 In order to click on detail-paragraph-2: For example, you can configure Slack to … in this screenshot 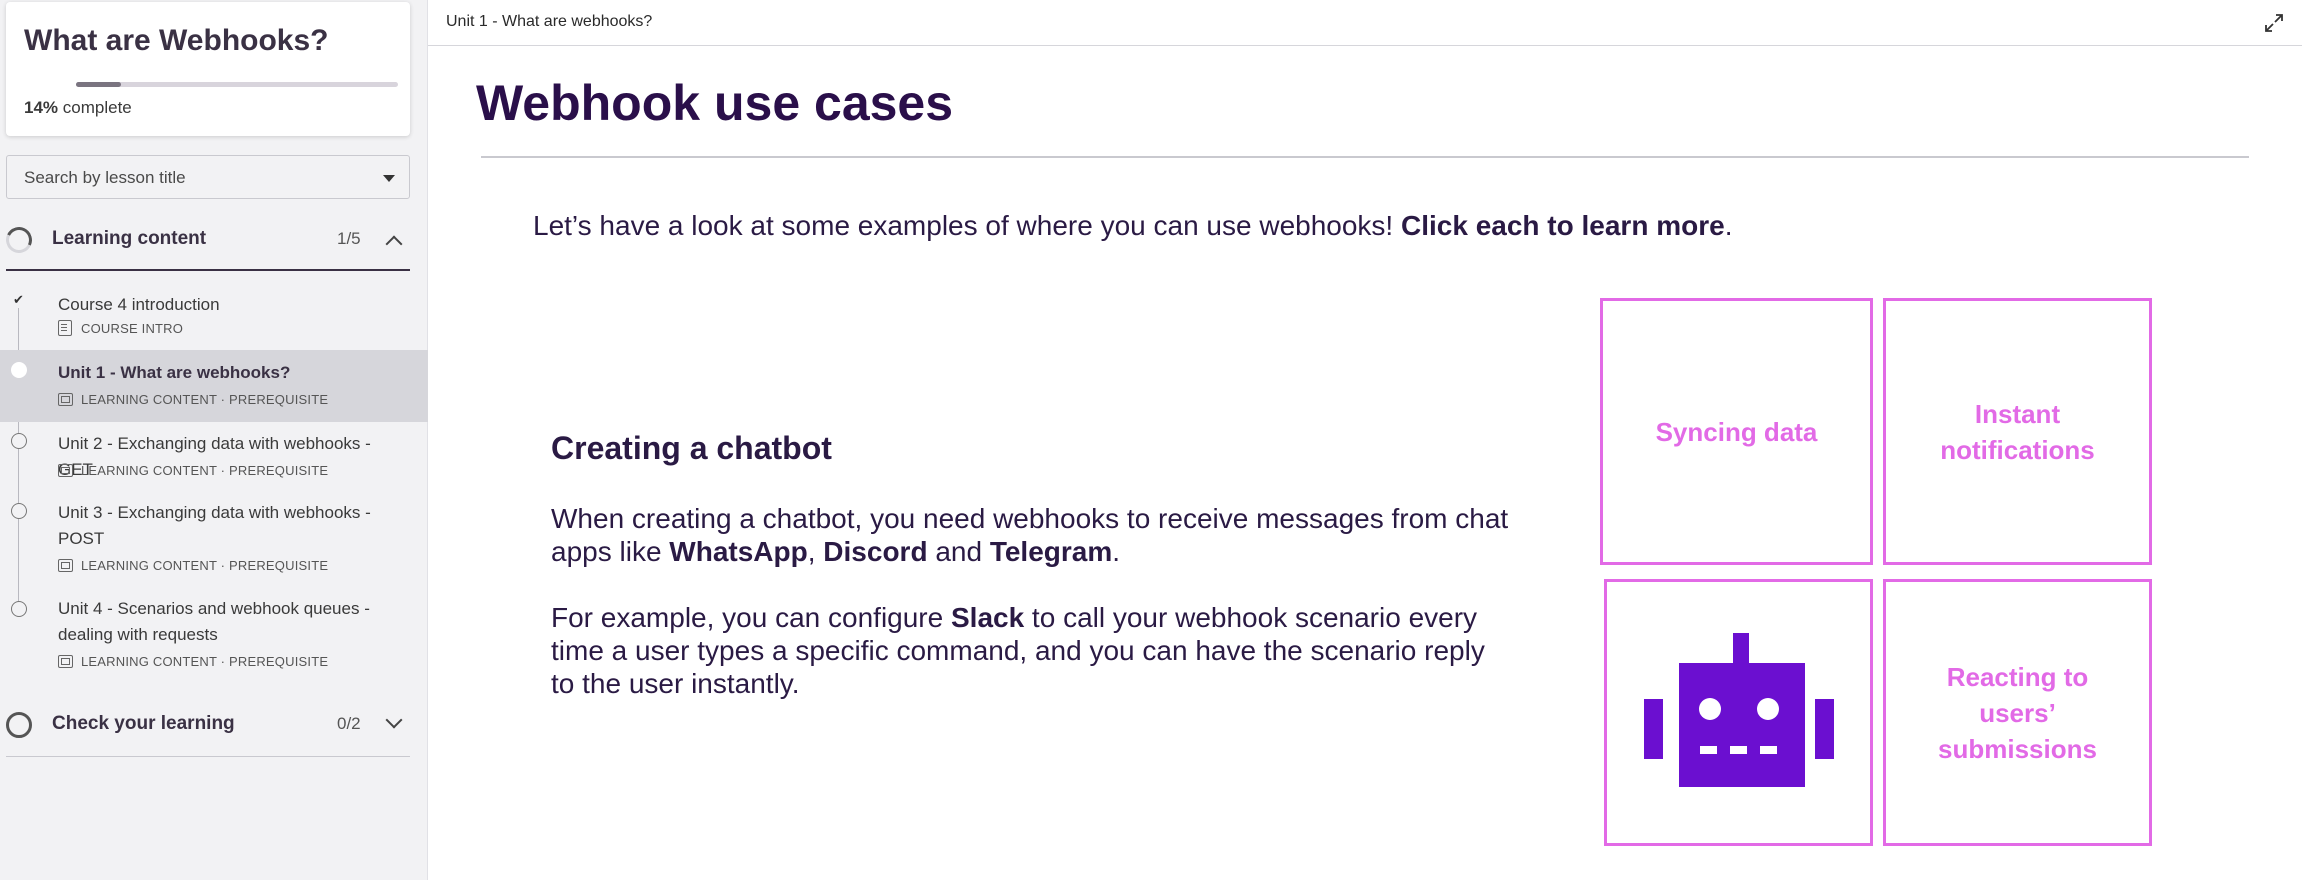, I will do `click(1018, 650)`.